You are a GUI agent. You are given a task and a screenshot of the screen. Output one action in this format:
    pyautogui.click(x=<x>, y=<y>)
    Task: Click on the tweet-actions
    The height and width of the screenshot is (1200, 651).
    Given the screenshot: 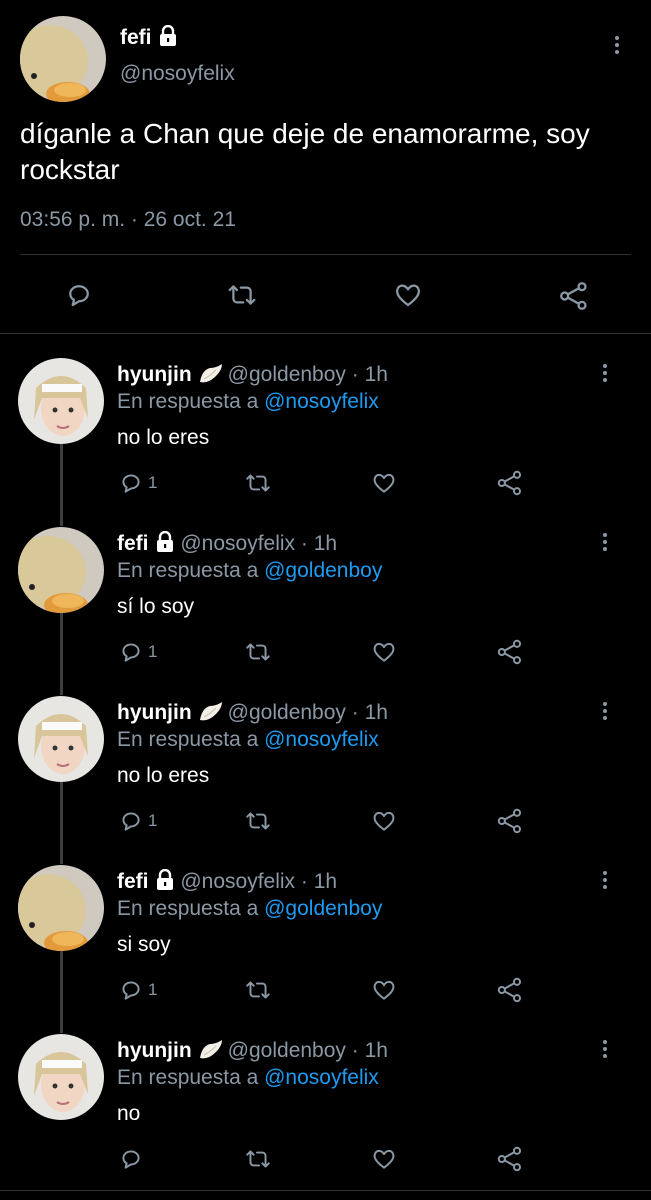 What is the action you would take?
    pyautogui.click(x=325, y=294)
    